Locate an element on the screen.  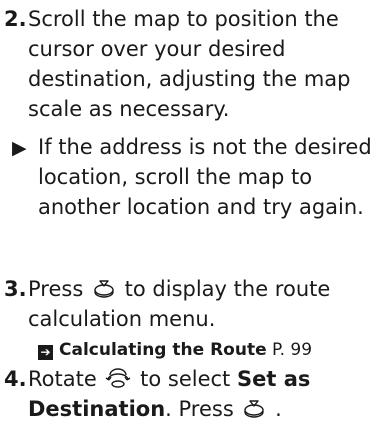
menu-item-name: Set as is located at coordinates (273, 379).